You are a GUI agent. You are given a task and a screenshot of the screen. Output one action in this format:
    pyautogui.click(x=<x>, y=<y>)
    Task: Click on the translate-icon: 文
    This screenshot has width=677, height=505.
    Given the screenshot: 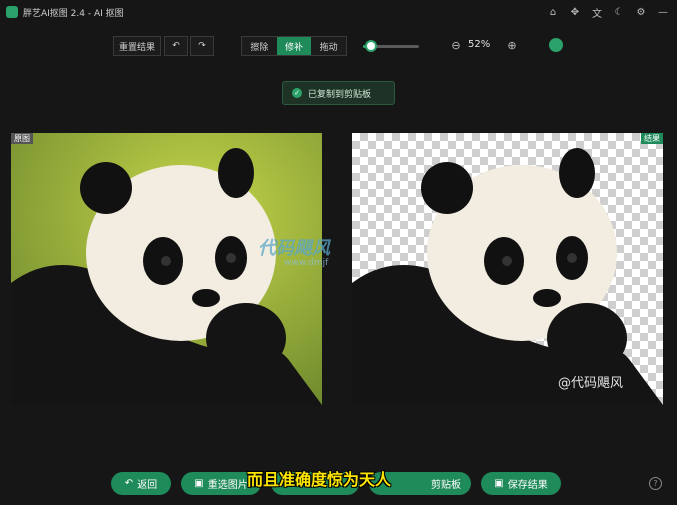 What is the action you would take?
    pyautogui.click(x=597, y=12)
    